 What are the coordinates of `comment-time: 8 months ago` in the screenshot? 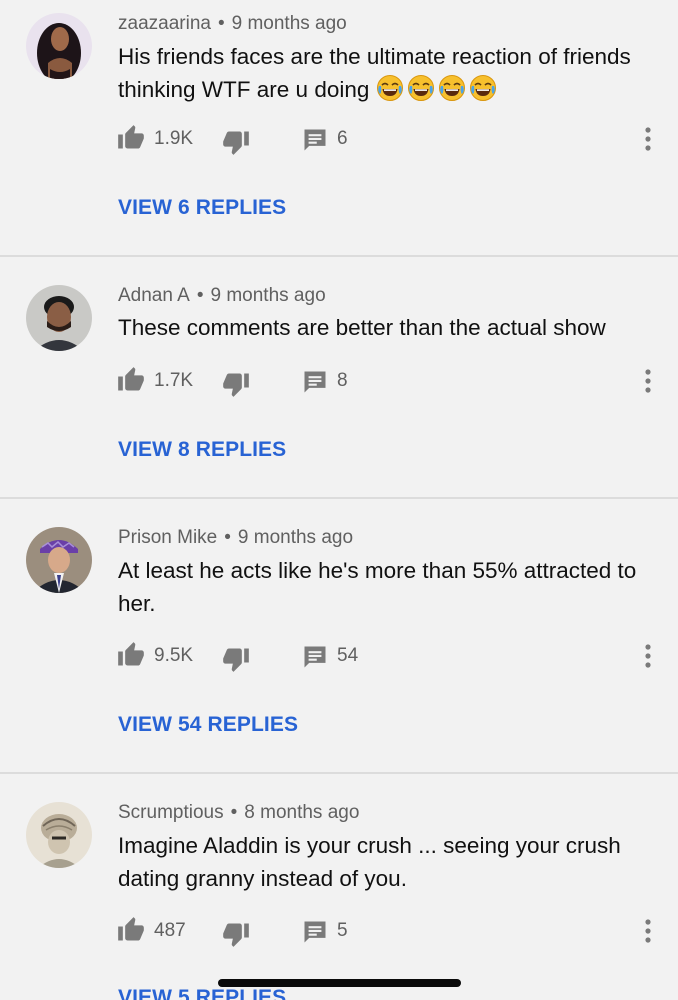 It's located at (302, 812).